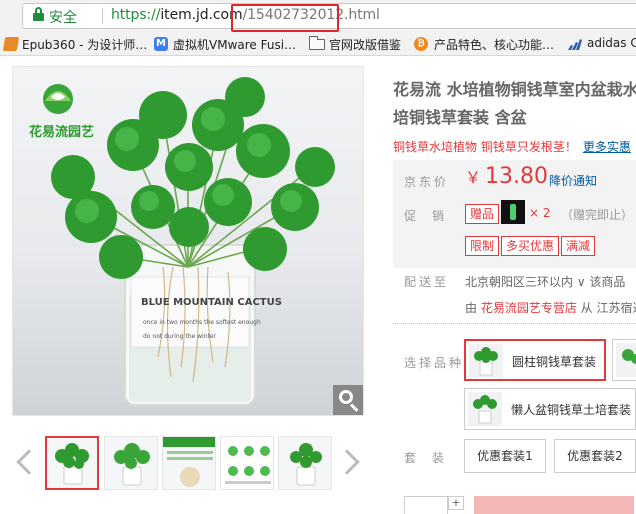 The image size is (636, 514). What do you see at coordinates (434, 363) in the screenshot?
I see `option-label: 选择品种` at bounding box center [434, 363].